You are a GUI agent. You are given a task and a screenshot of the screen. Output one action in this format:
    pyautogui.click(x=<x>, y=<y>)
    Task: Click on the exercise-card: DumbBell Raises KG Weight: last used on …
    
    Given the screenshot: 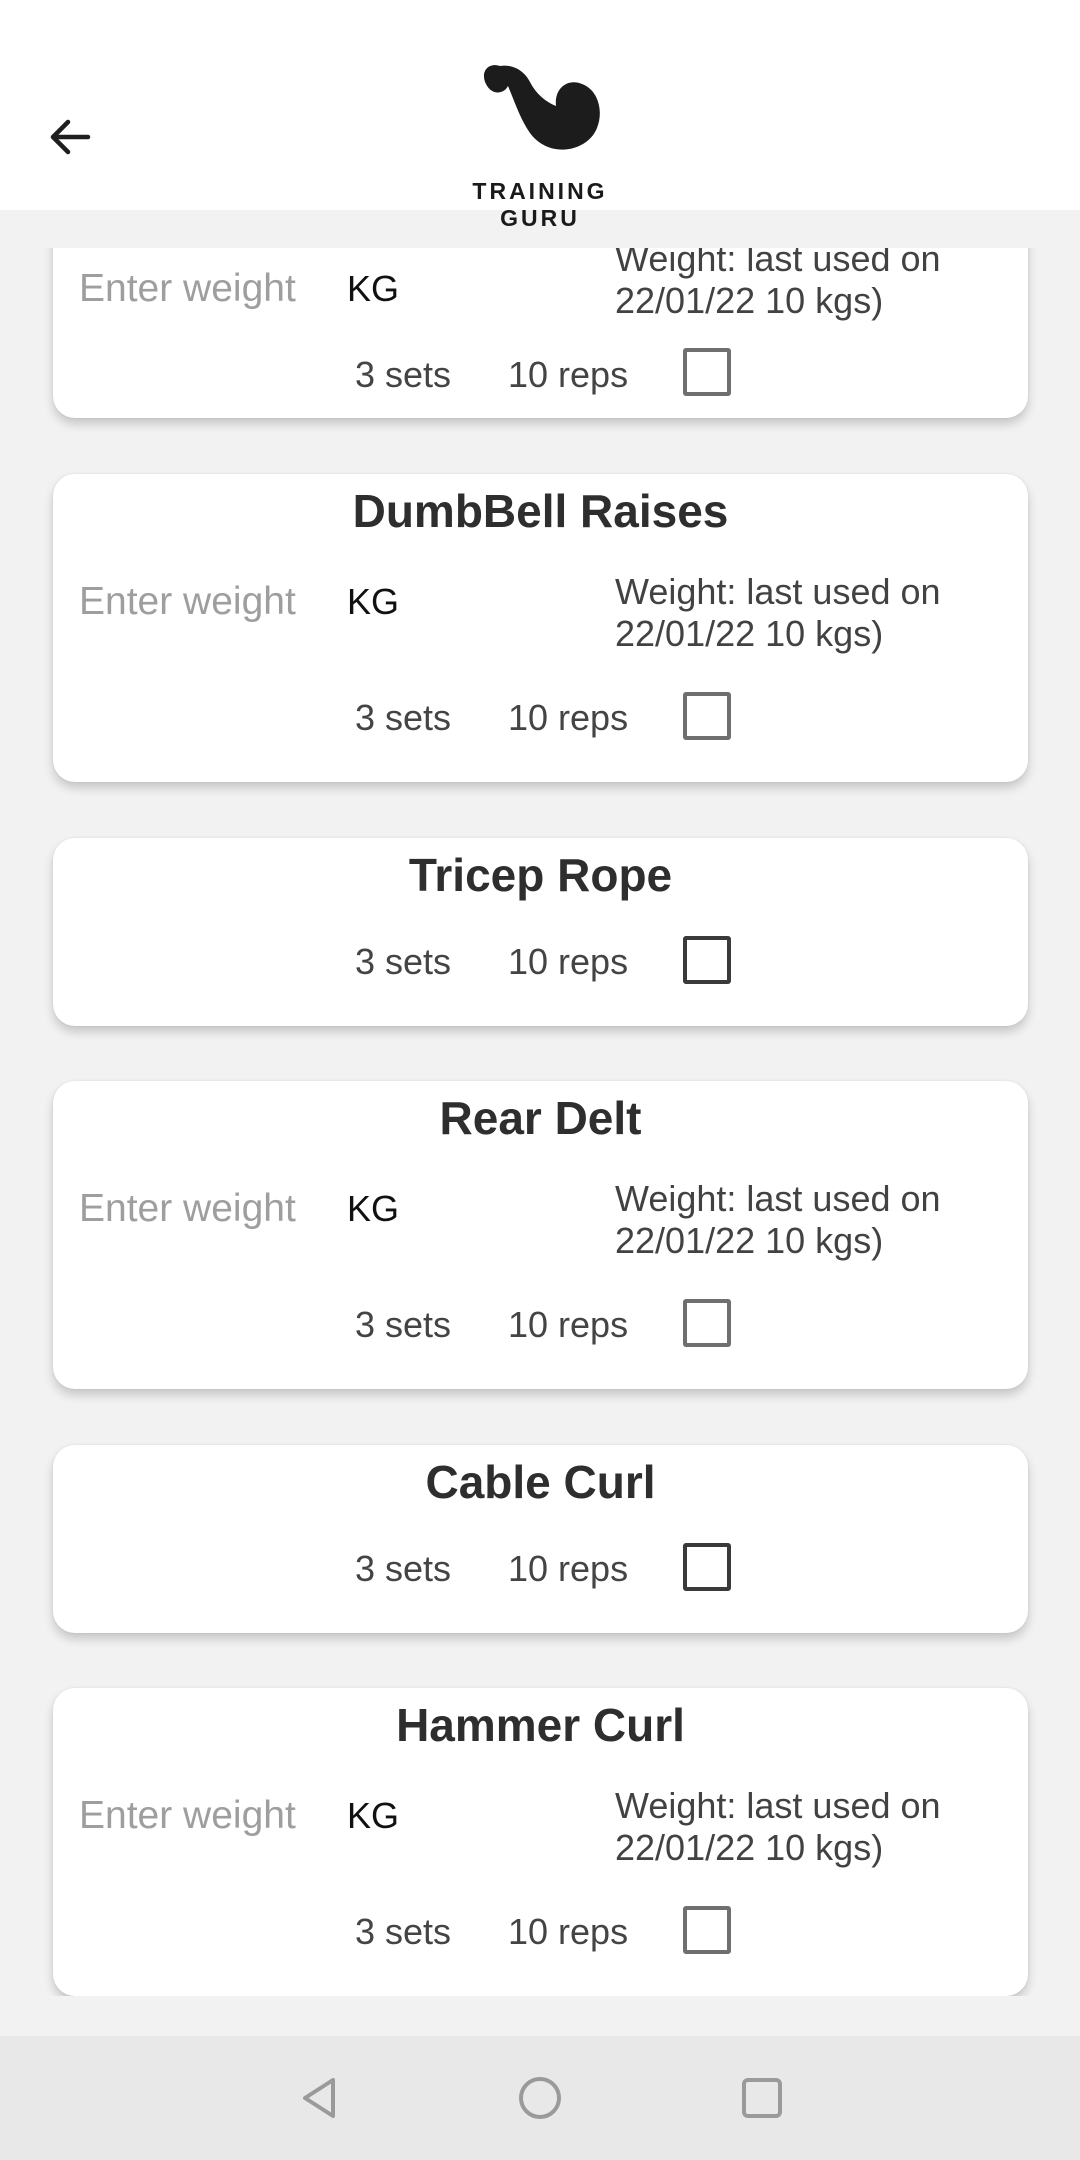 What is the action you would take?
    pyautogui.click(x=540, y=628)
    